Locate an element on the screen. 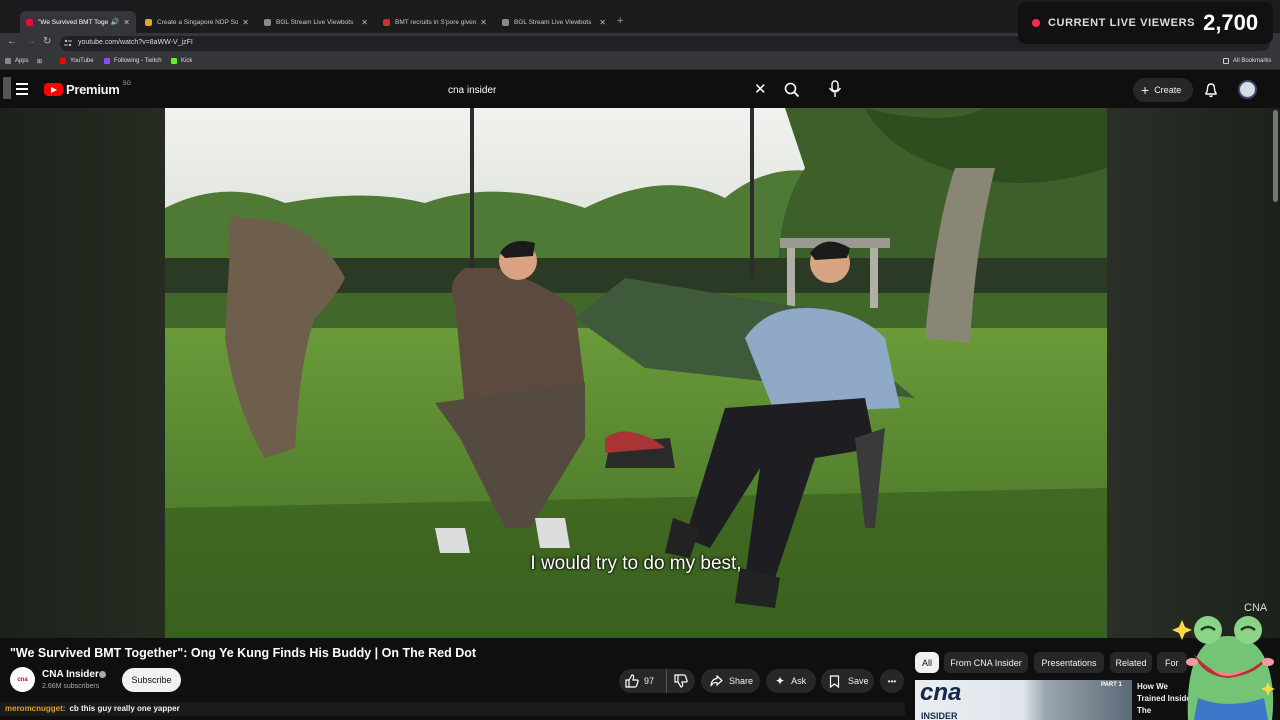  ask-label: Ask is located at coordinates (799, 681).